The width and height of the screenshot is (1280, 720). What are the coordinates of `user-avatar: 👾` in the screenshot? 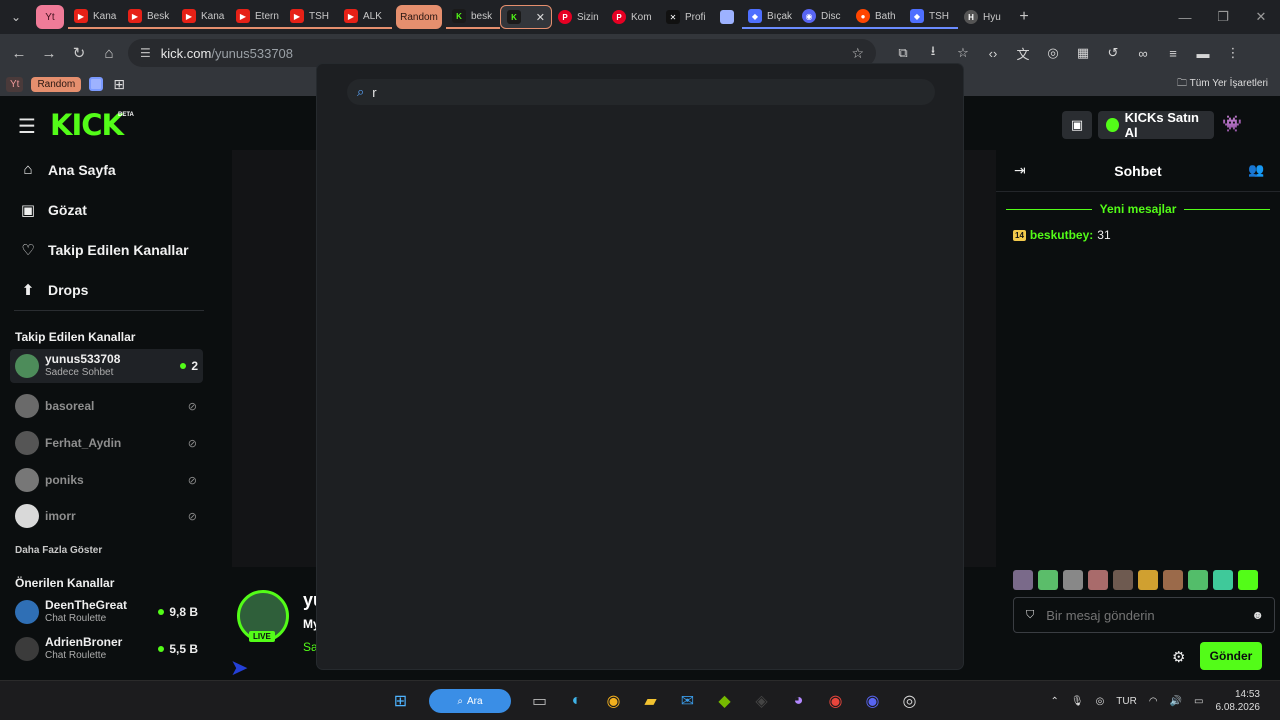 It's located at (1232, 124).